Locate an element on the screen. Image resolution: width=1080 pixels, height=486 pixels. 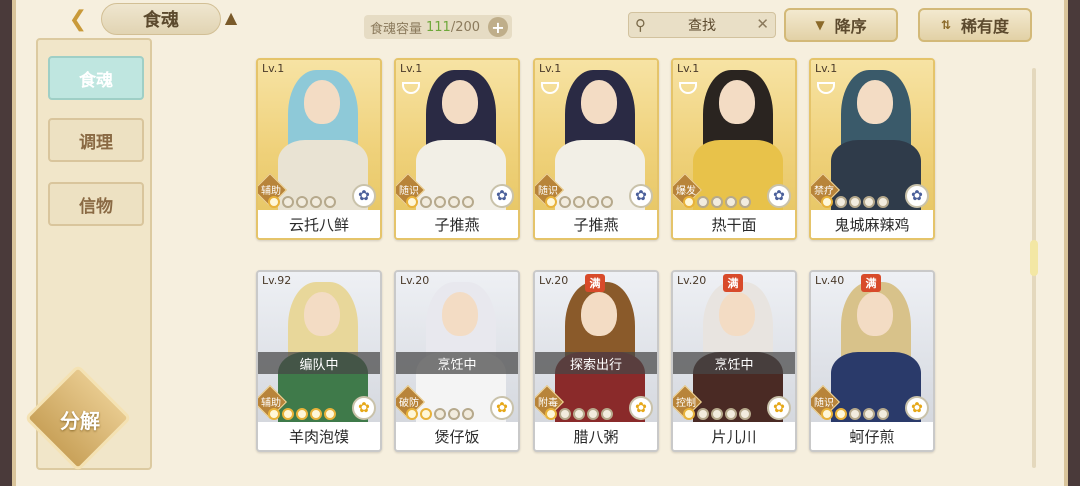
capacity-total: /200 is located at coordinates (465, 27).